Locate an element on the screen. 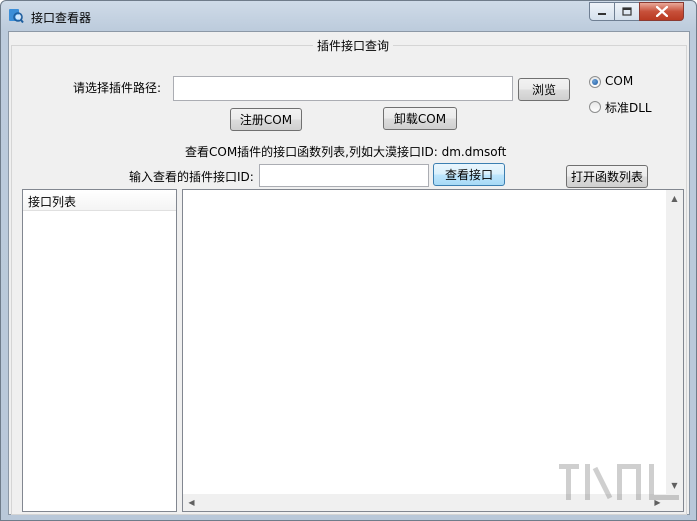 The height and width of the screenshot is (521, 697). window-title: 接口查看器 is located at coordinates (61, 18).